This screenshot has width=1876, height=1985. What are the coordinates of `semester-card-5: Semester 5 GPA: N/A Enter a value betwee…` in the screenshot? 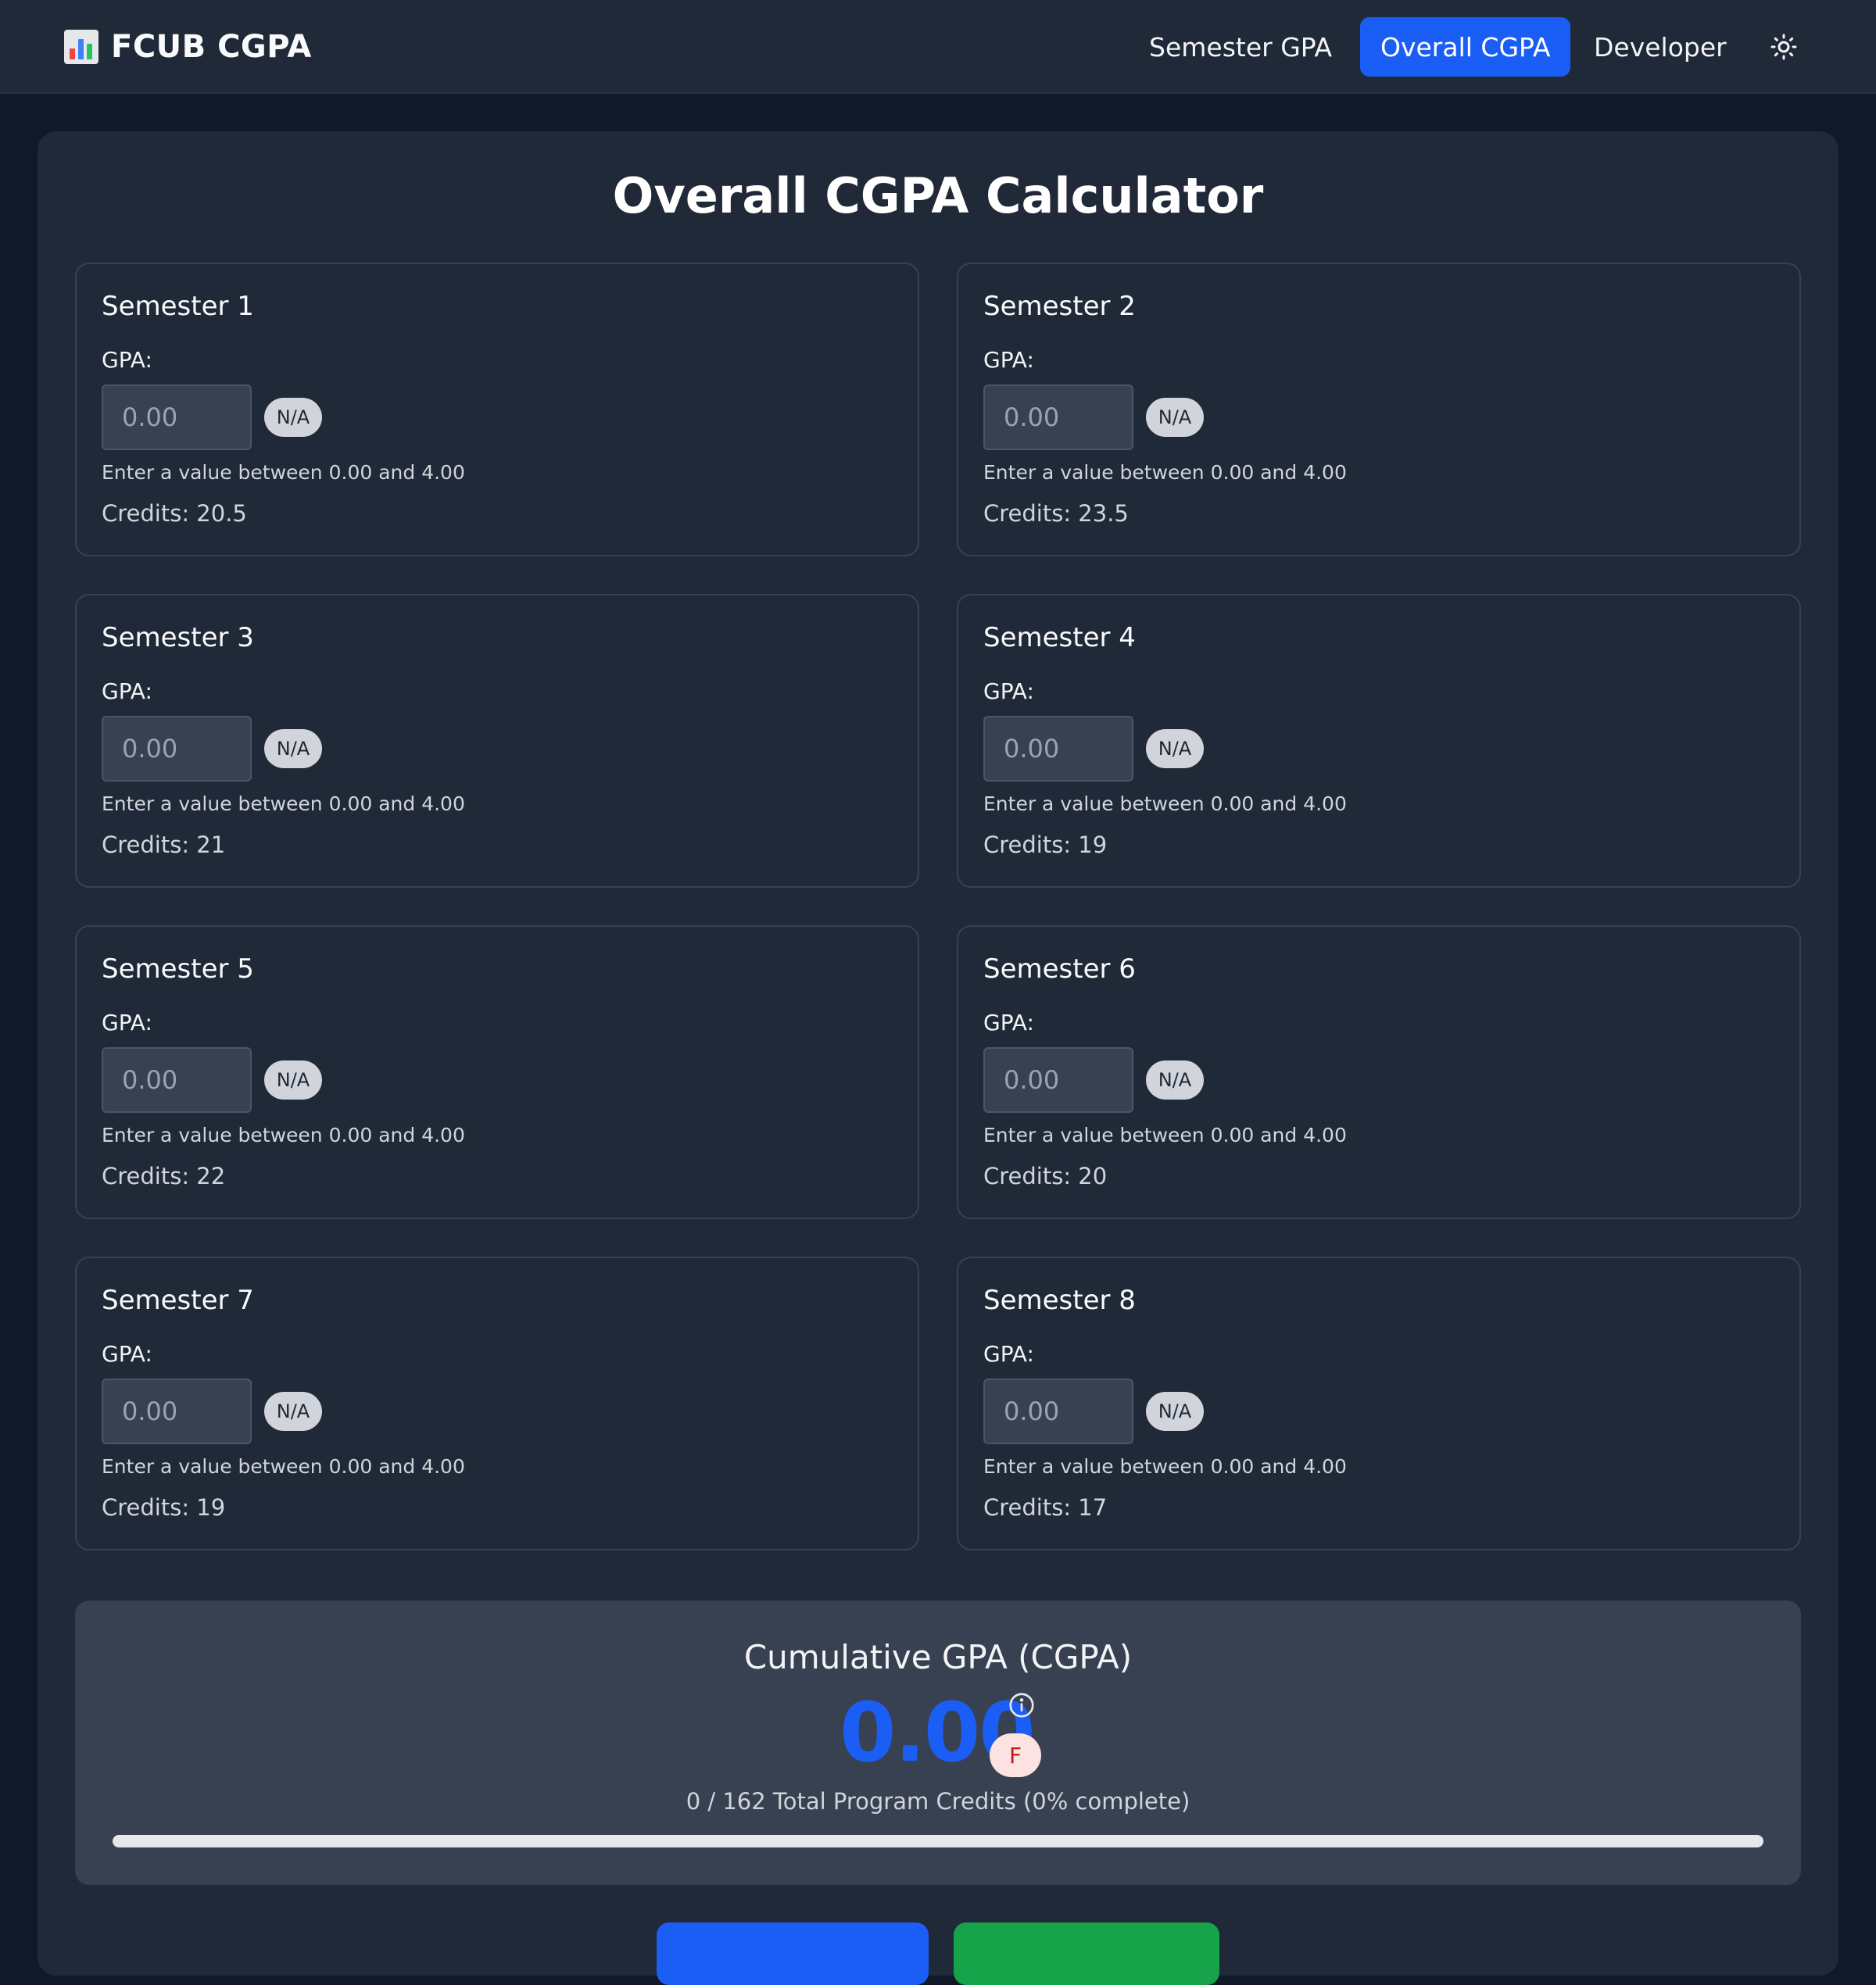 It's located at (497, 1072).